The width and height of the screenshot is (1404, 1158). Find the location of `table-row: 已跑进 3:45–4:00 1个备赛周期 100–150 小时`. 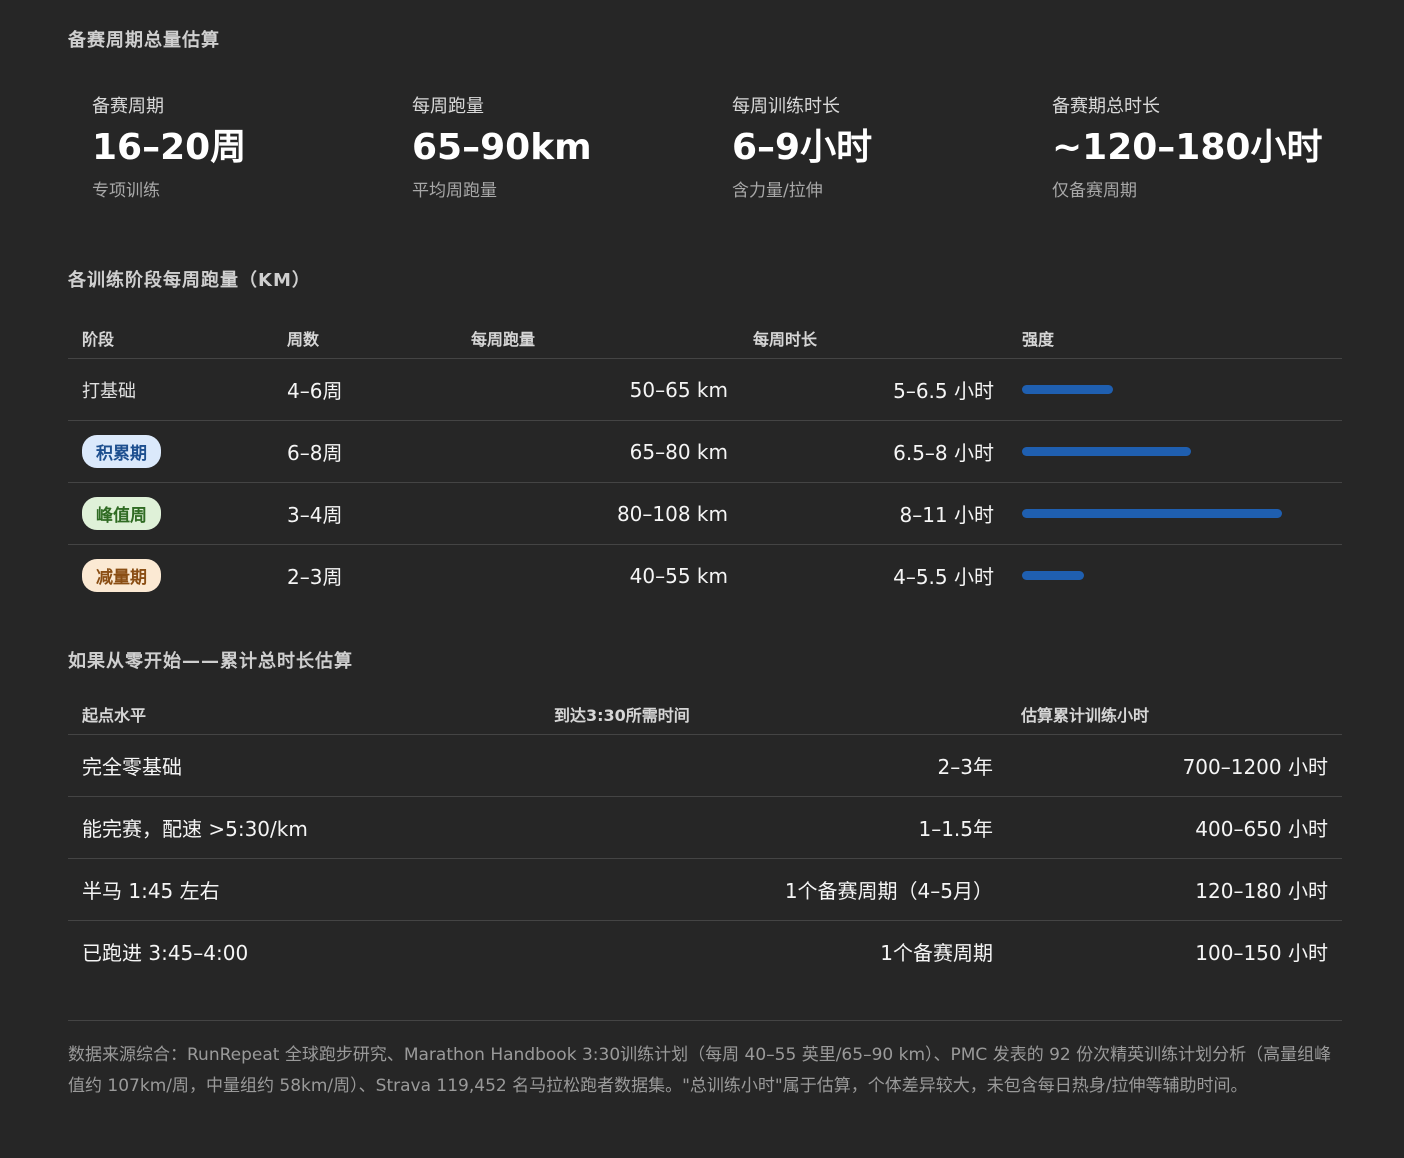

table-row: 已跑进 3:45–4:00 1个备赛周期 100–150 小时 is located at coordinates (705, 951).